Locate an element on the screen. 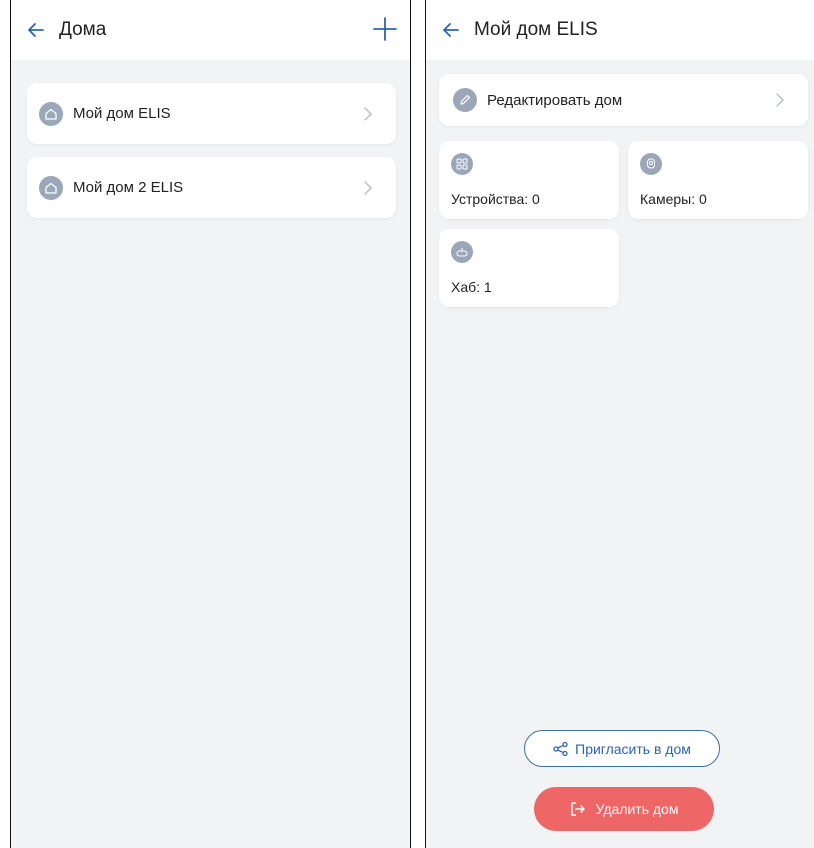 Image resolution: width=814 pixels, height=848 pixels. devices-tile: Устройства: 0 is located at coordinates (529, 180).